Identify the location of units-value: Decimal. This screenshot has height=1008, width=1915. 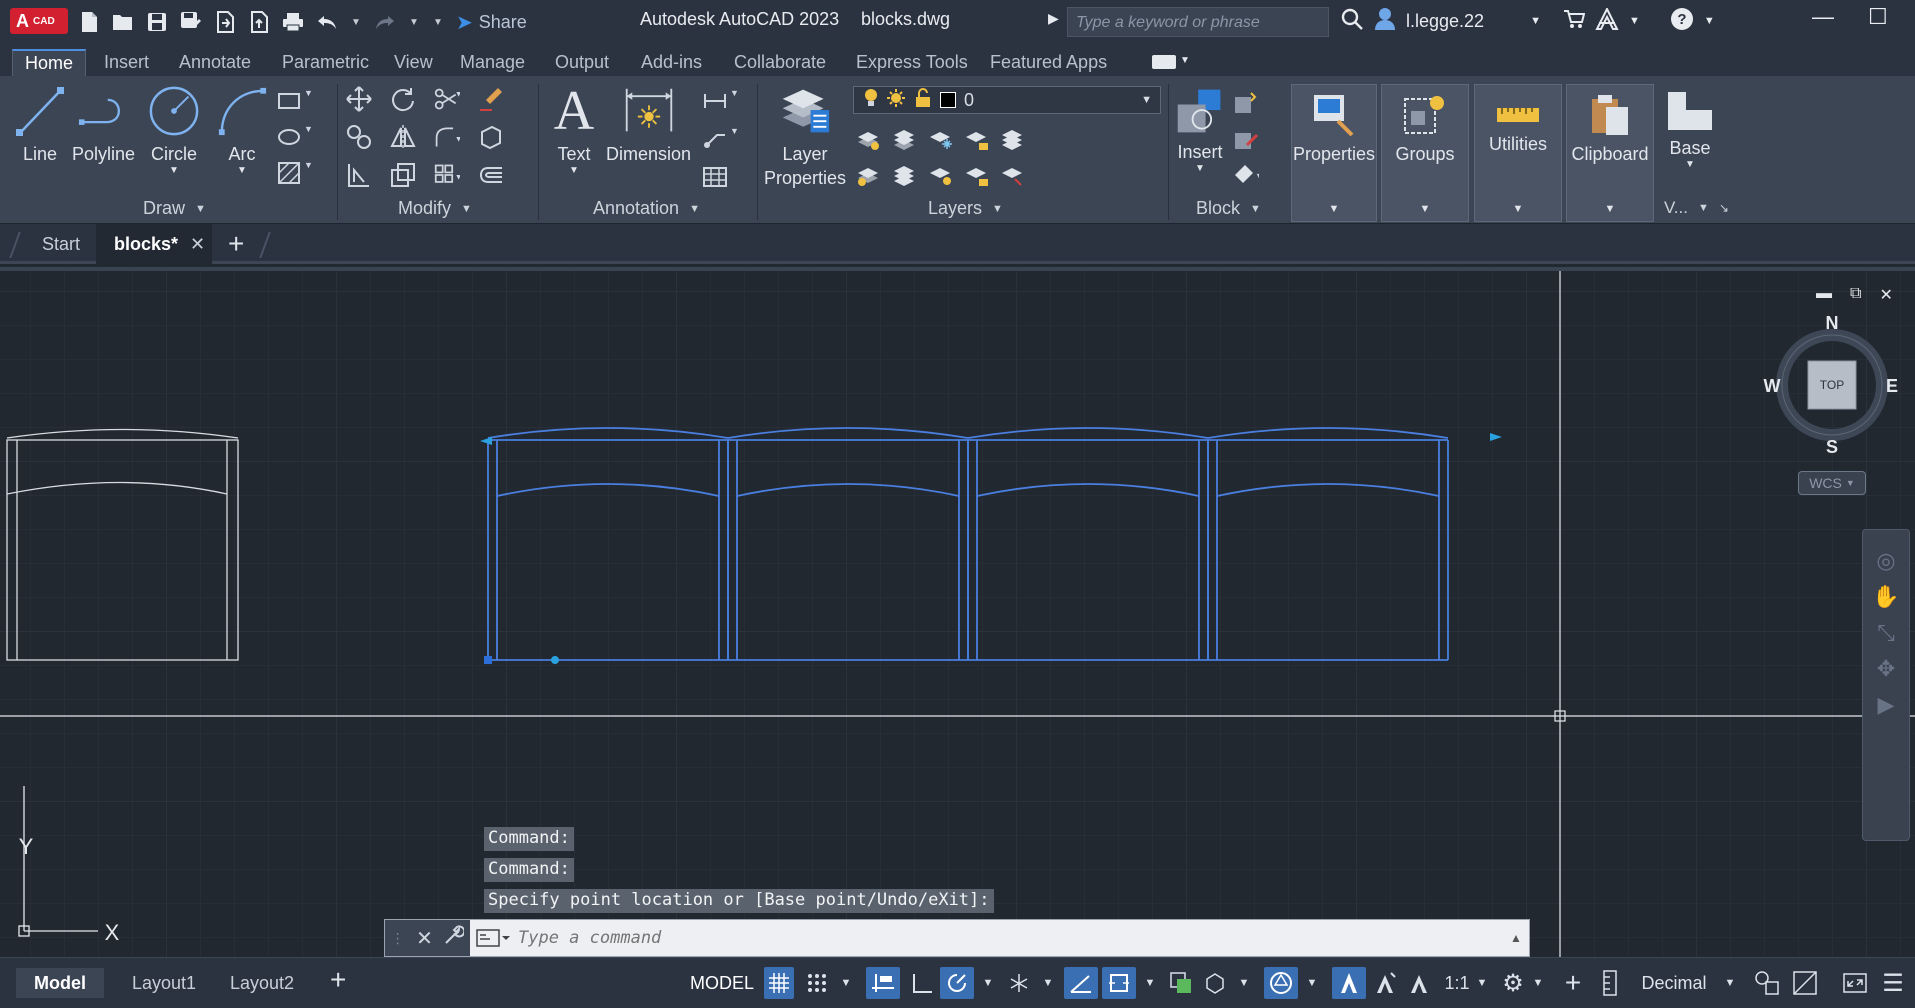
(1674, 983).